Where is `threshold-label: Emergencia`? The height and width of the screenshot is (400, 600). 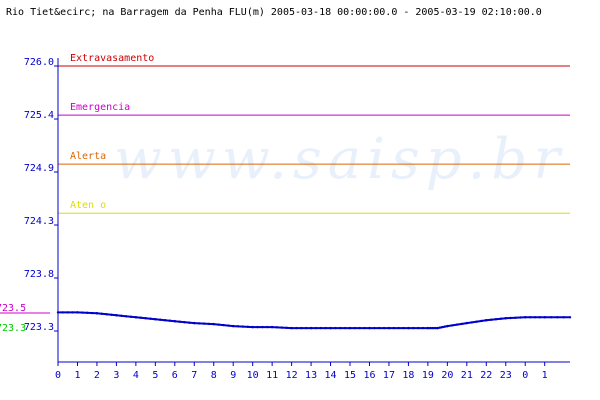 threshold-label: Emergencia is located at coordinates (100, 107).